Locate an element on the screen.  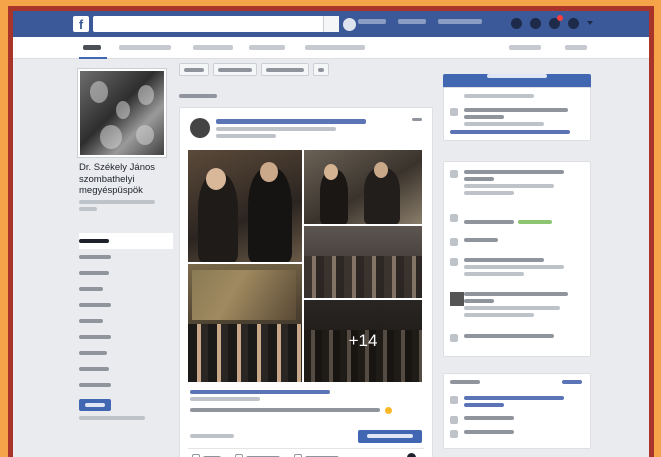
top-link-create is located at coordinates (412, 21).